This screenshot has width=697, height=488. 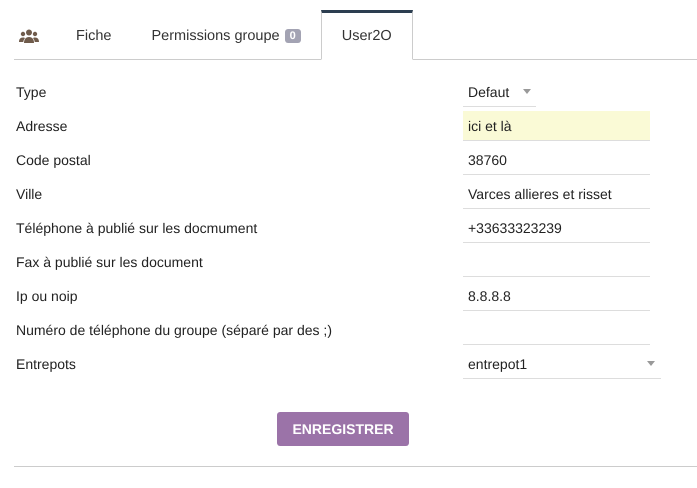 What do you see at coordinates (292, 36) in the screenshot?
I see `count-badge: 0` at bounding box center [292, 36].